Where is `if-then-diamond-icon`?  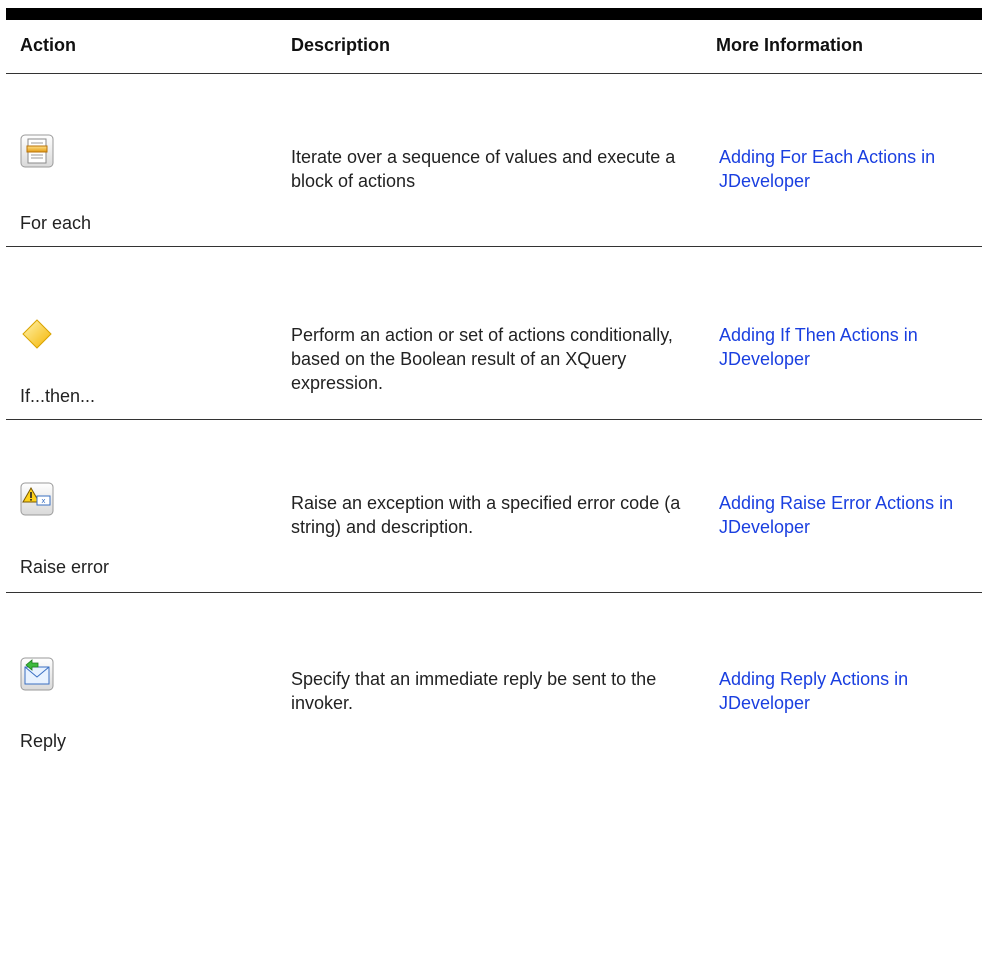
if-then-diamond-icon is located at coordinates (37, 334).